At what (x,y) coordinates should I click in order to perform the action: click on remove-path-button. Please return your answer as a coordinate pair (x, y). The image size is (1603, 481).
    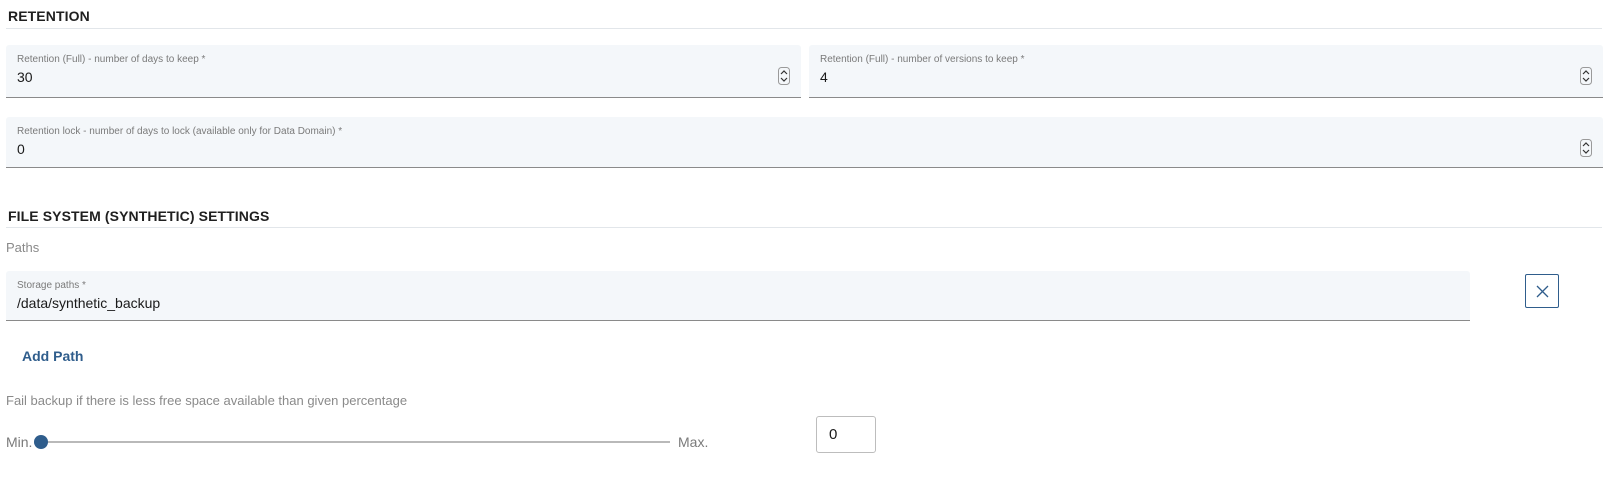
    Looking at the image, I should click on (1542, 291).